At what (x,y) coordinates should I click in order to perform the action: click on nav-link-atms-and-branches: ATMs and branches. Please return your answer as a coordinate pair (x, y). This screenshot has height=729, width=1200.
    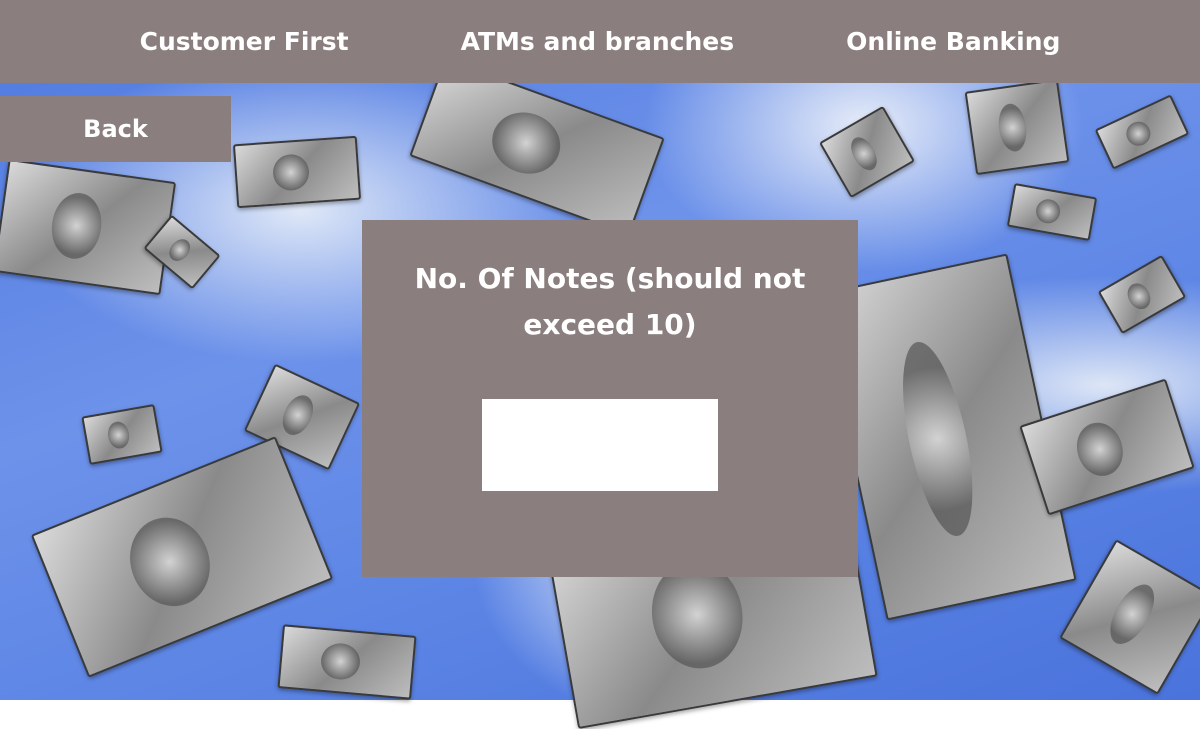
    Looking at the image, I should click on (598, 41).